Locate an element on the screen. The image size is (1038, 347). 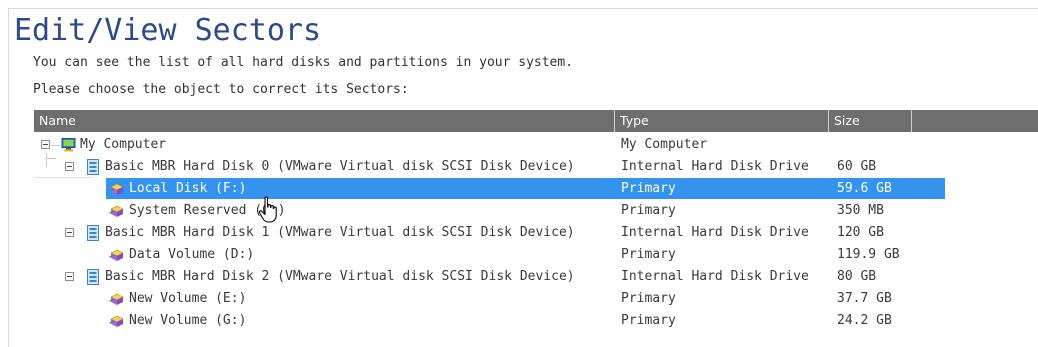
tree-row-my-computer: My Computer My Computer is located at coordinates (536, 145).